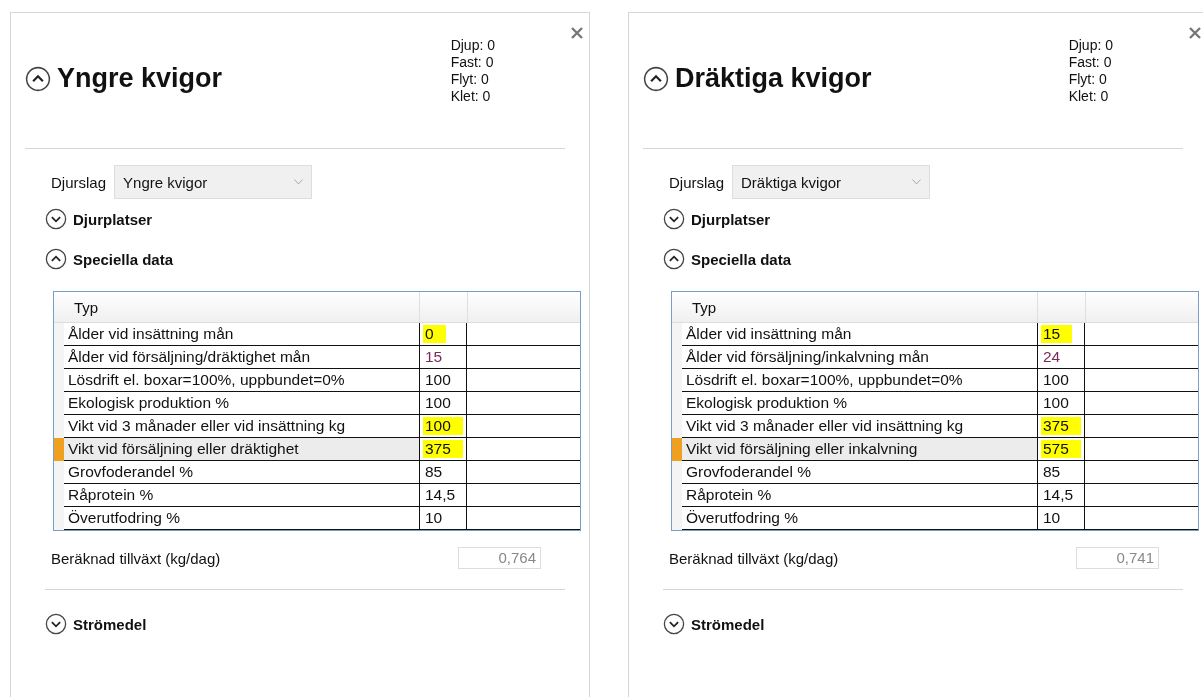 The height and width of the screenshot is (697, 1203). I want to click on table-cell: Vikt vid försäljning eller inkalvning, so click(860, 449).